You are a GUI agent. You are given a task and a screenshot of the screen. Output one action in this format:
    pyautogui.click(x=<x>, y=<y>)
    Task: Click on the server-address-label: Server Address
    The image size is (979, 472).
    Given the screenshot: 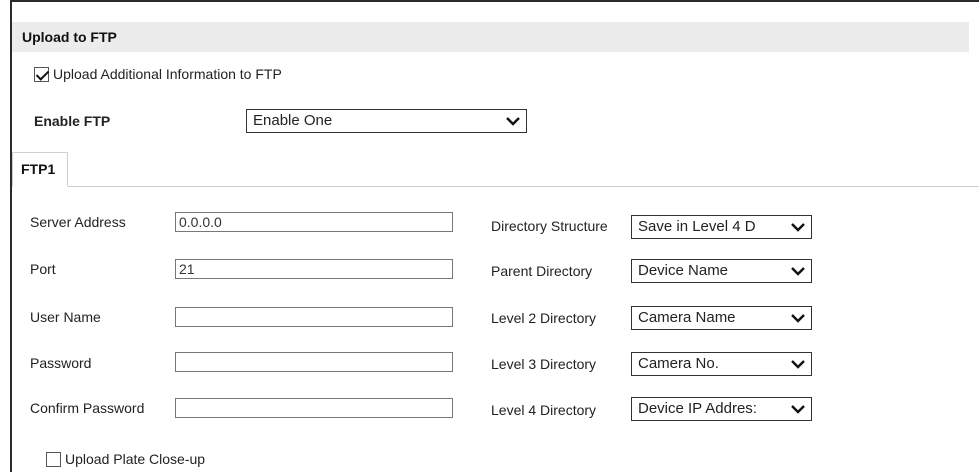 What is the action you would take?
    pyautogui.click(x=78, y=222)
    